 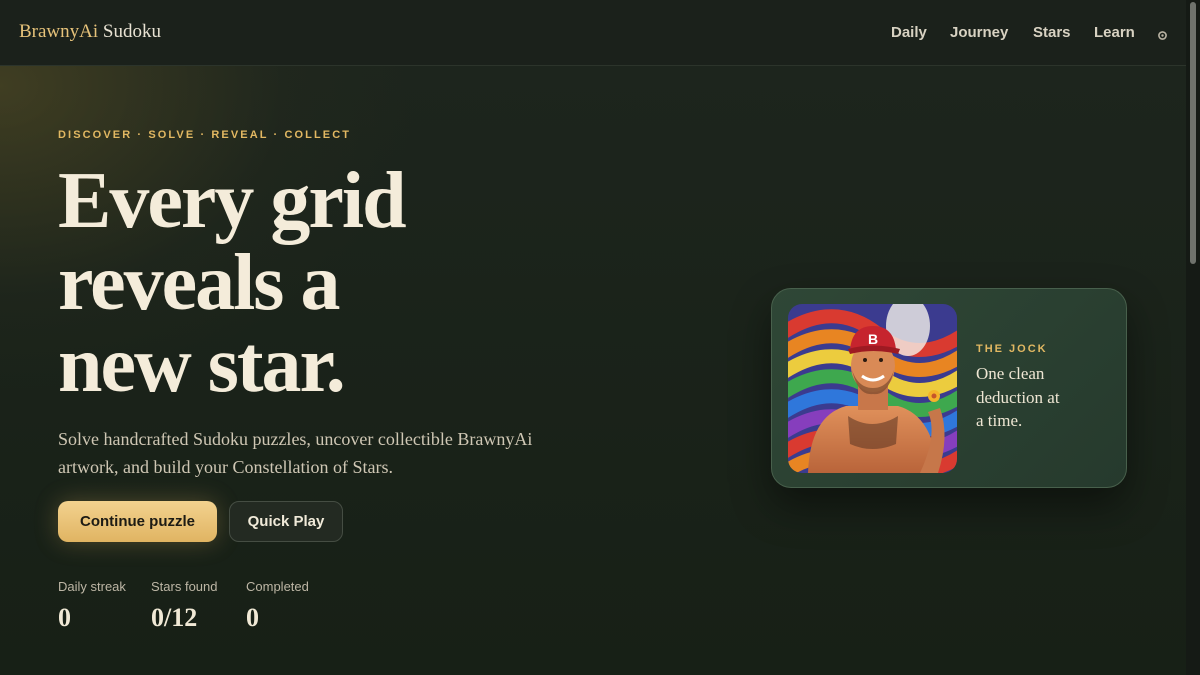 I want to click on stat-completed: Completed 0, so click(x=277, y=606).